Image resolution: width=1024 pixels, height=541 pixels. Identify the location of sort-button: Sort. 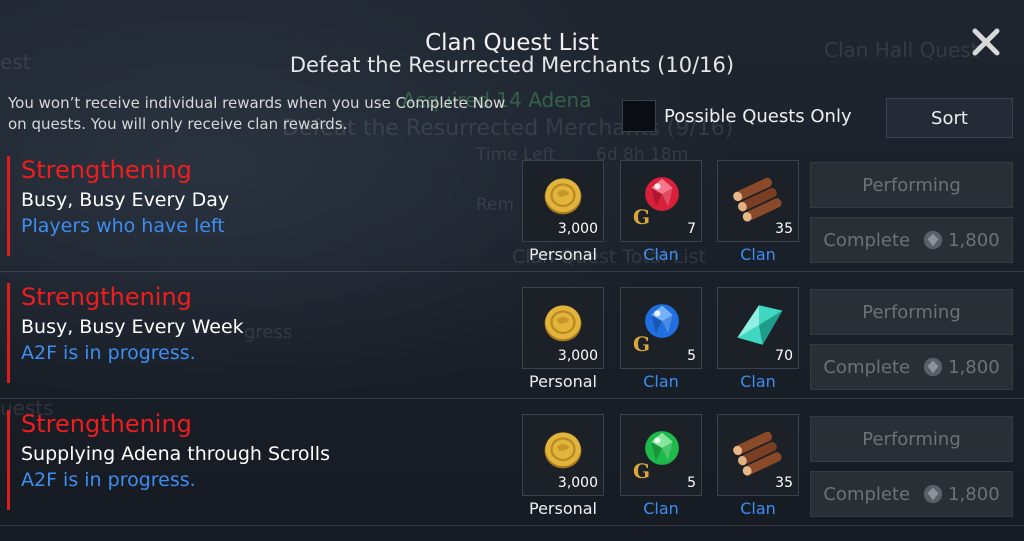
(949, 118).